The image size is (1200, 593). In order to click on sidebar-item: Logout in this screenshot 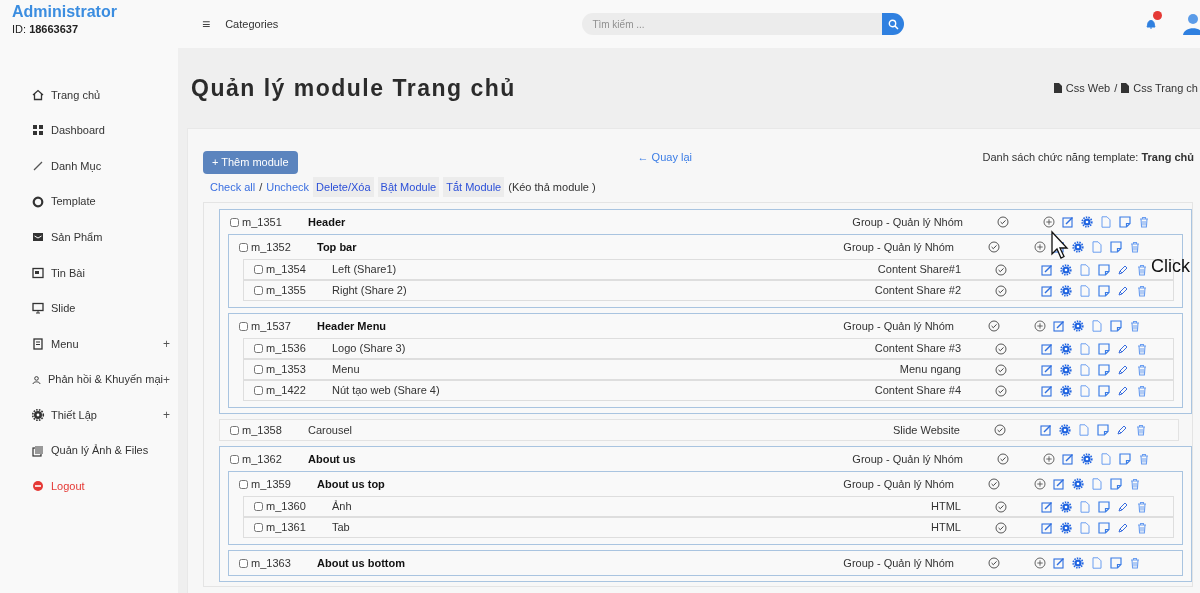, I will do `click(68, 486)`.